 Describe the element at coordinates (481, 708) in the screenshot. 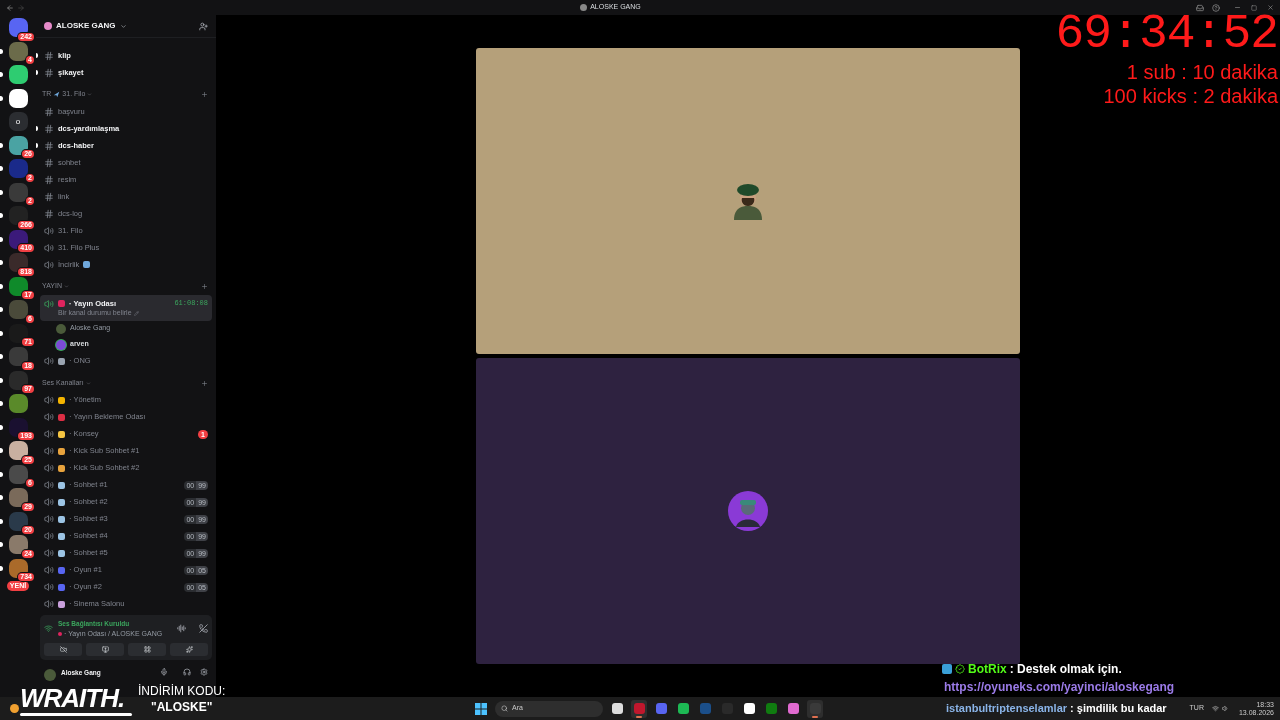

I see `start-icon` at that location.